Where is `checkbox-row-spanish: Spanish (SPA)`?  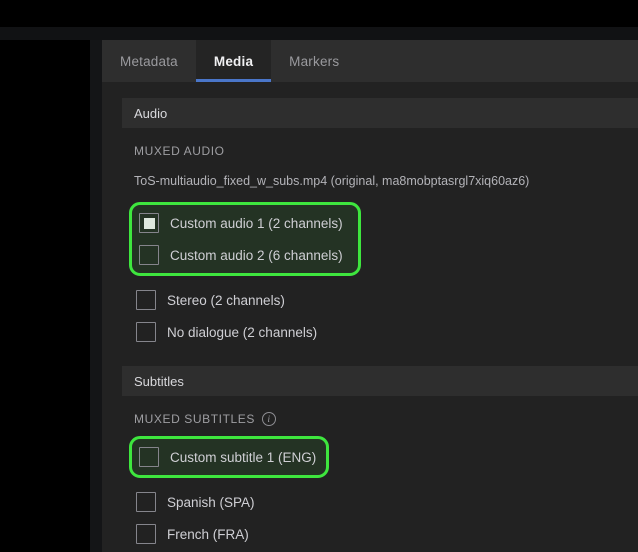 checkbox-row-spanish: Spanish (SPA) is located at coordinates (380, 502).